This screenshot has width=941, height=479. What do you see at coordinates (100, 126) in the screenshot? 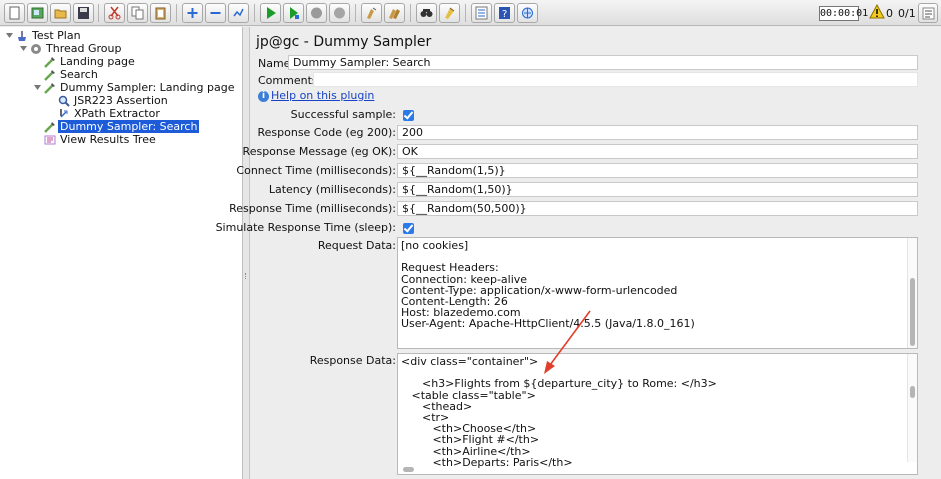
I see `tree-item-dummy-sampler-search: Dummy Sampler: Search` at bounding box center [100, 126].